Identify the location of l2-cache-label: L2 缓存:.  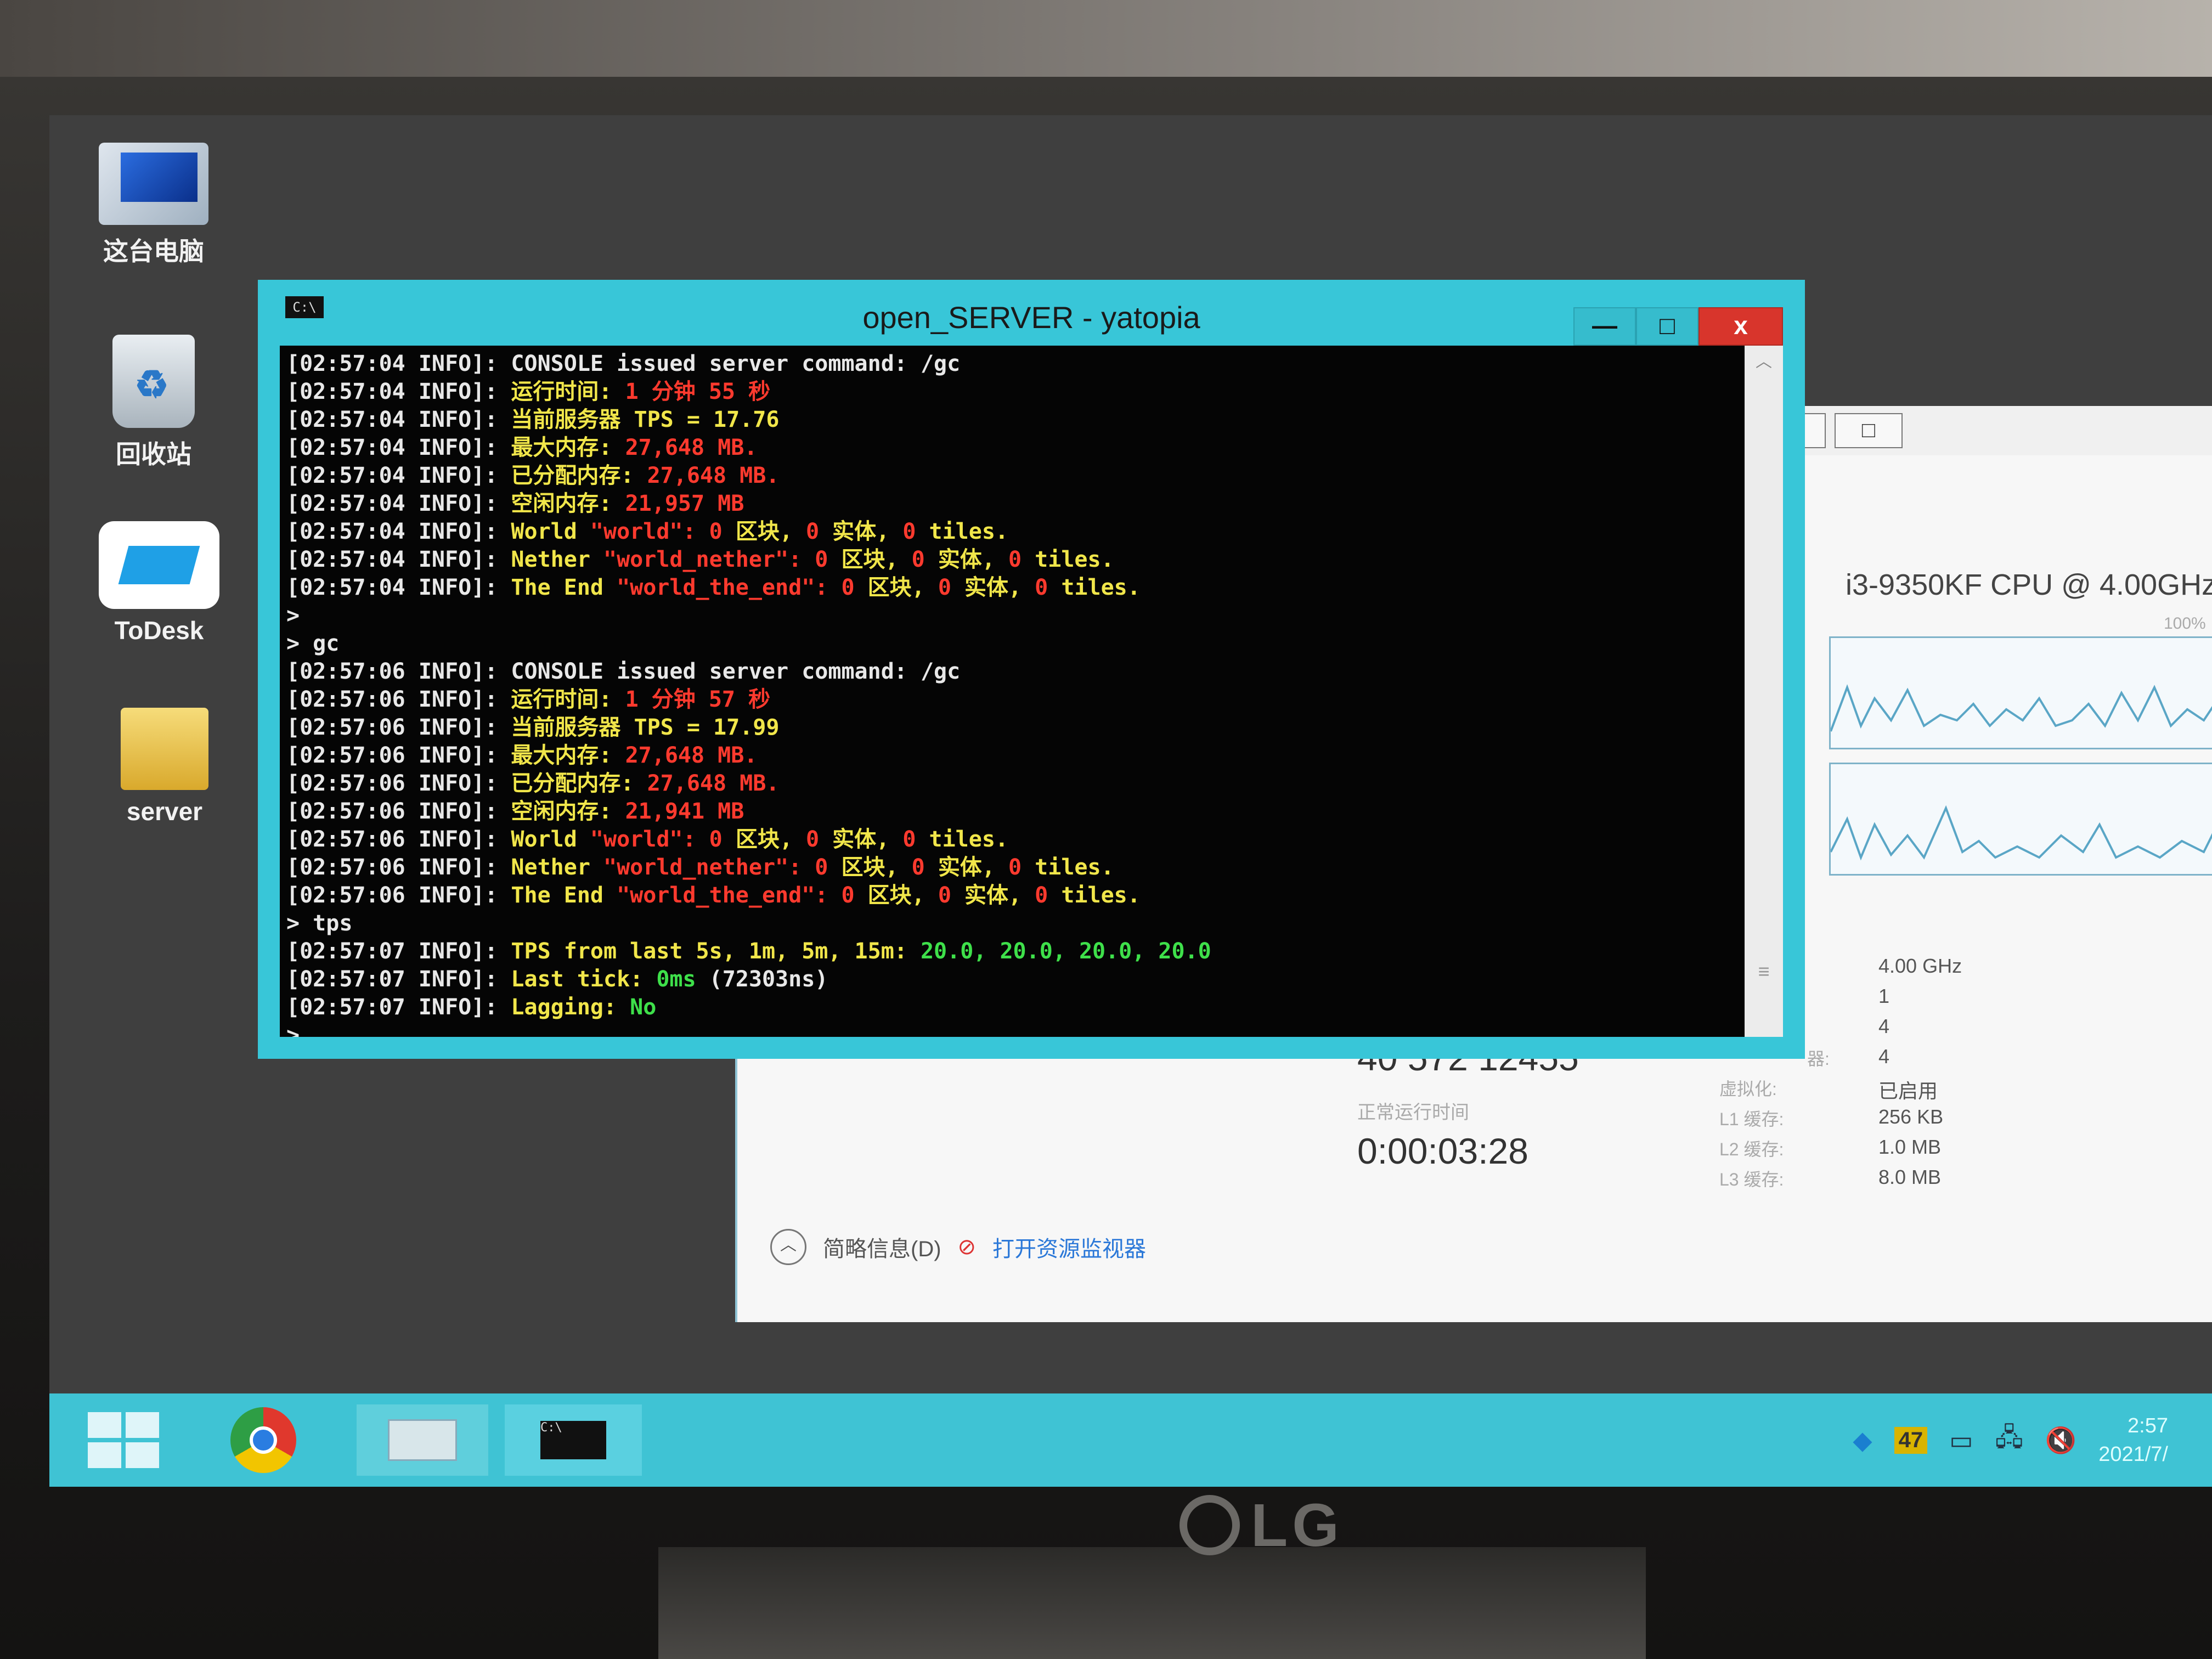
(1751, 1149).